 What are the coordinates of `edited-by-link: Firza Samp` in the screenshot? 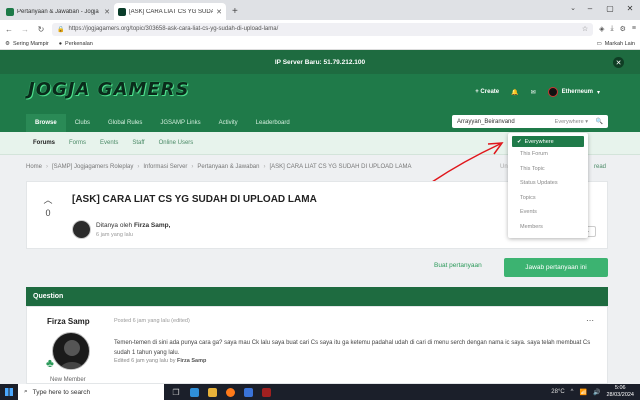 It's located at (191, 361).